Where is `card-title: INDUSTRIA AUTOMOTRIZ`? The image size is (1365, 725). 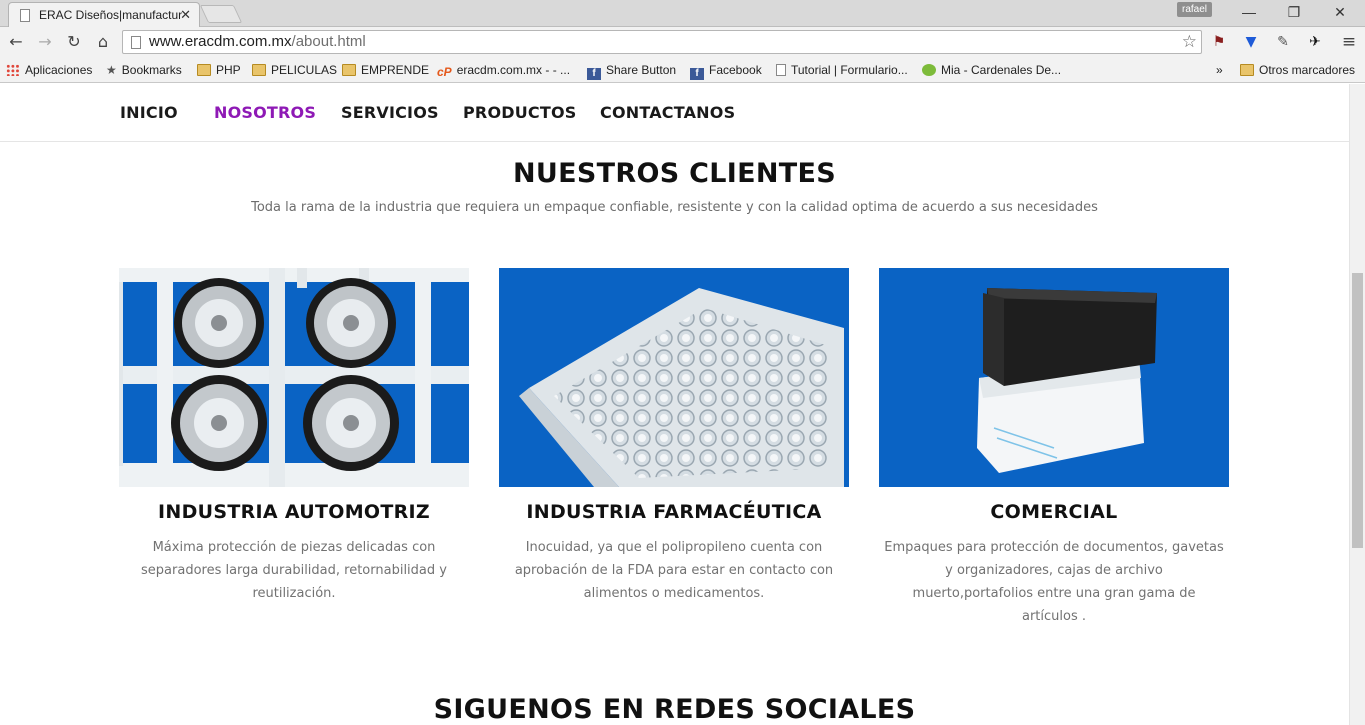
card-title: INDUSTRIA AUTOMOTRIZ is located at coordinates (294, 512).